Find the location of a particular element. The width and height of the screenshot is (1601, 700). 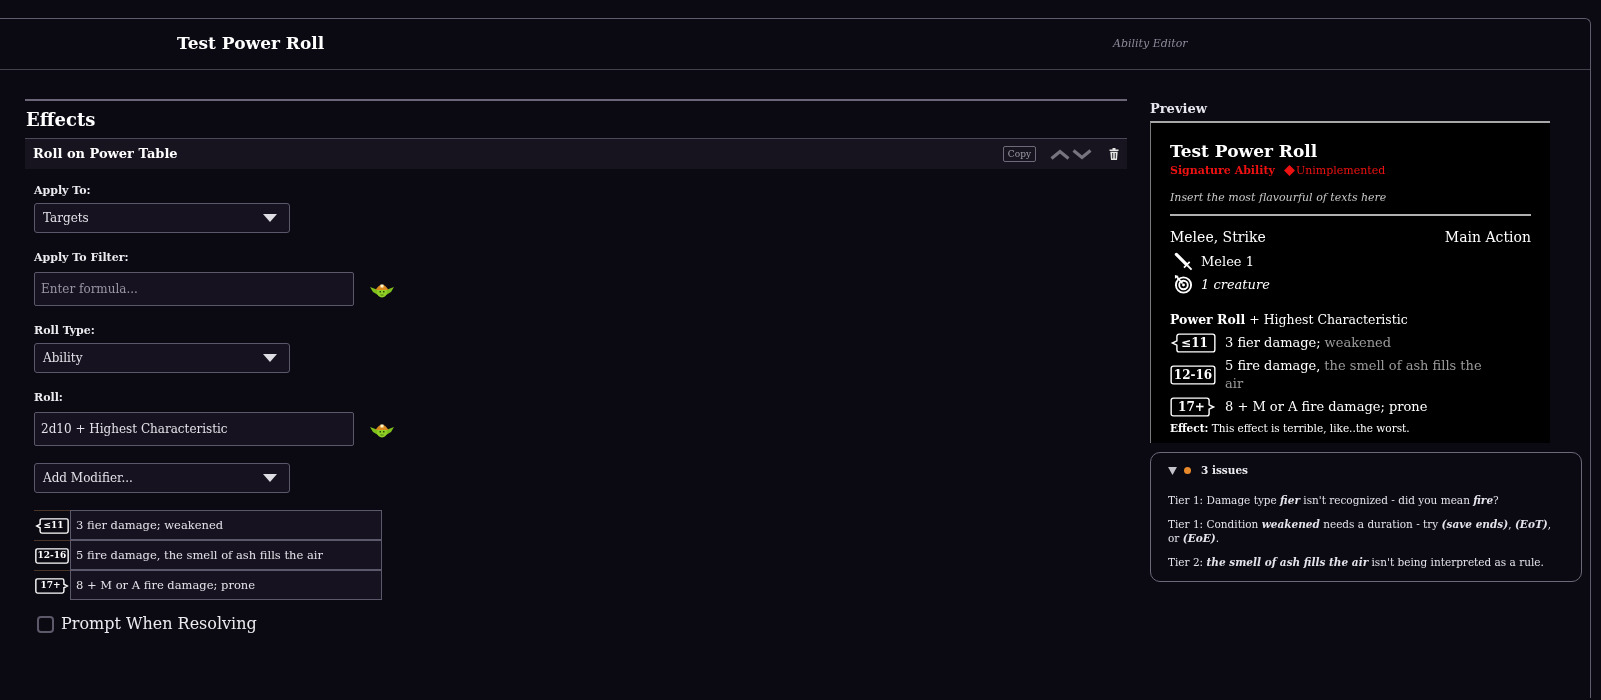

issue-text: Tier 1: Condition weakened needs a duration - try (save ends), (EoT), or (EoE). is located at coordinates (1360, 530).